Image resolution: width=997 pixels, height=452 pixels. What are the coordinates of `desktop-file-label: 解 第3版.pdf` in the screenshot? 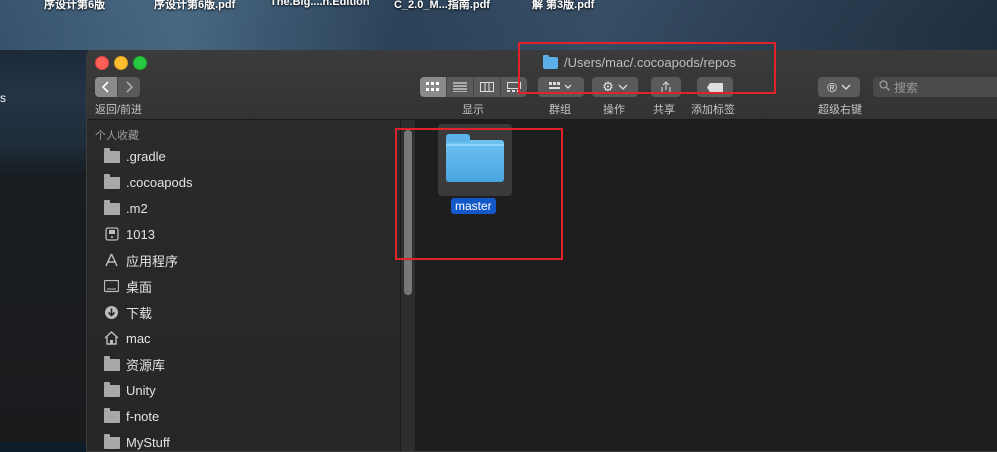 It's located at (563, 6).